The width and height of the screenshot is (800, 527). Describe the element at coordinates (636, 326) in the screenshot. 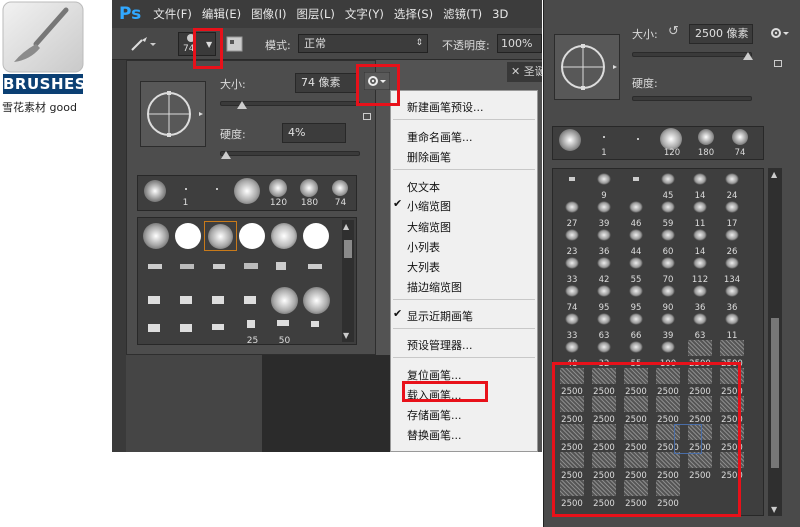

I see `brush-preset: 66` at that location.